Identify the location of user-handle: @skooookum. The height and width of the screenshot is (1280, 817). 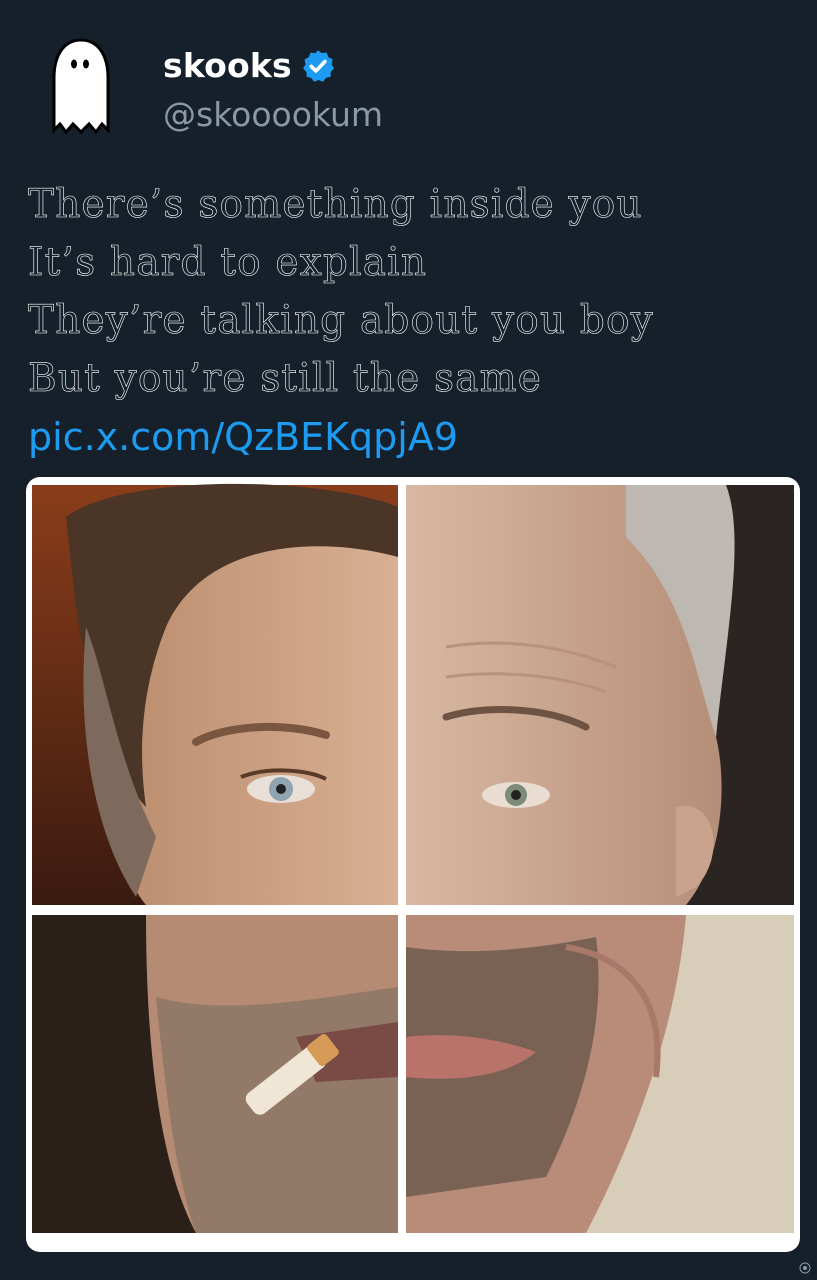
(273, 114).